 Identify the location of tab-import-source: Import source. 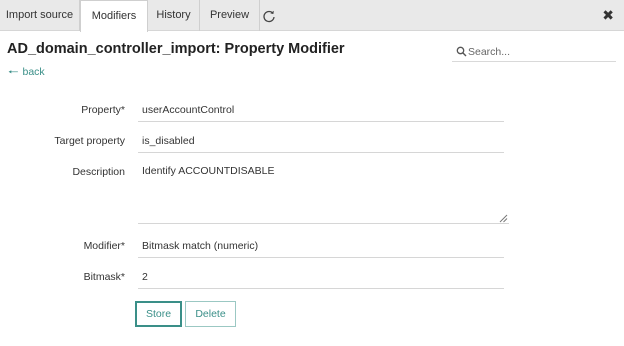
(40, 15).